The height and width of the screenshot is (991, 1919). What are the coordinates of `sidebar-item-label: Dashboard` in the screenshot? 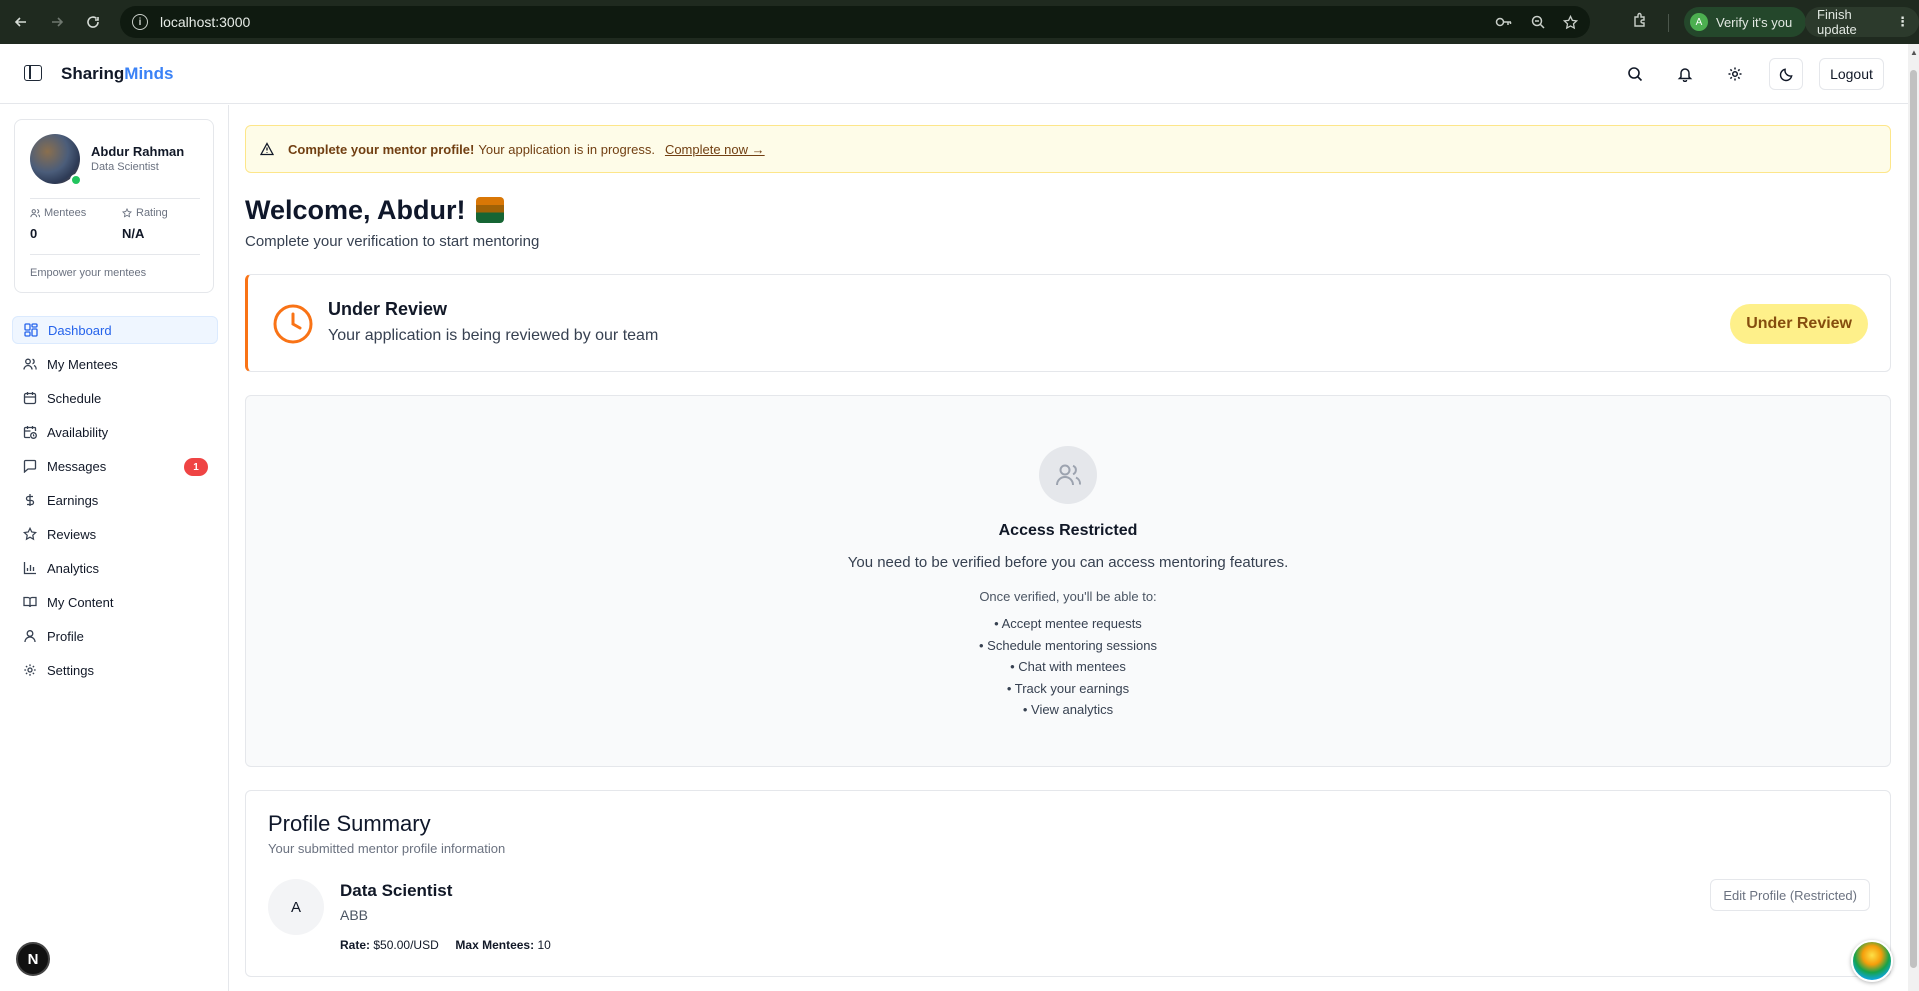 It's located at (80, 330).